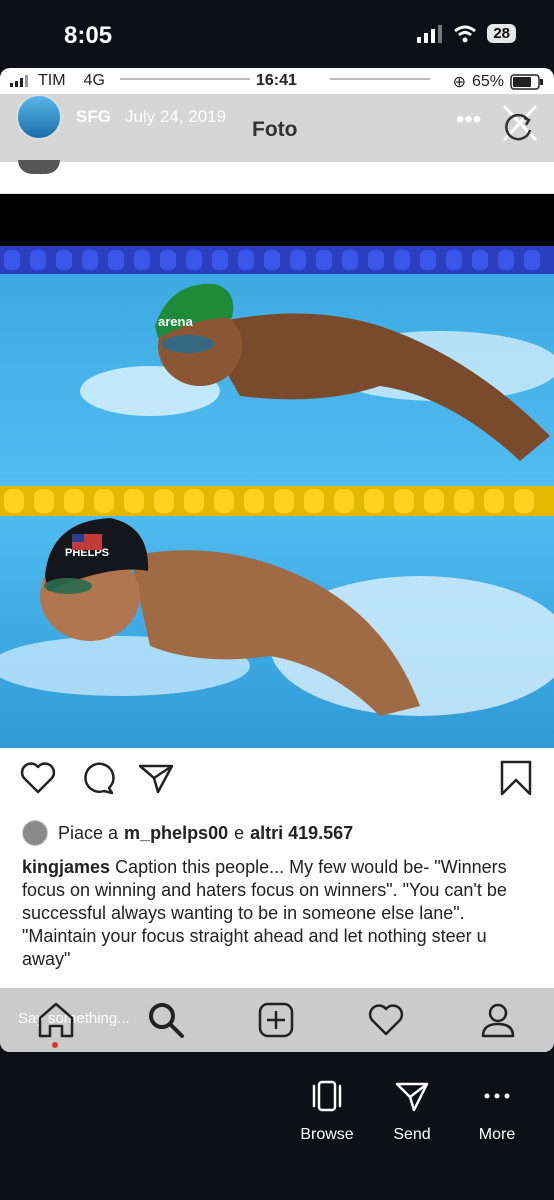  Describe the element at coordinates (519, 123) in the screenshot. I see `close-icon` at that location.